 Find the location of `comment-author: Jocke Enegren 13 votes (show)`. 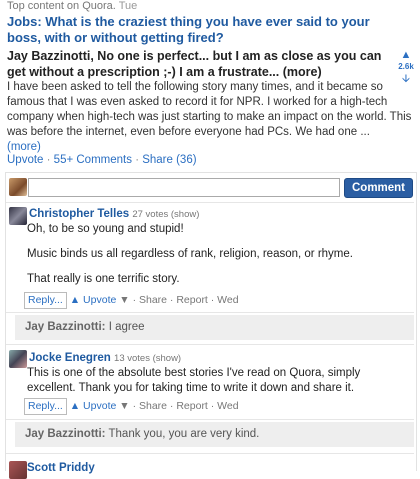

comment-author: Jocke Enegren 13 votes (show) is located at coordinates (105, 358).